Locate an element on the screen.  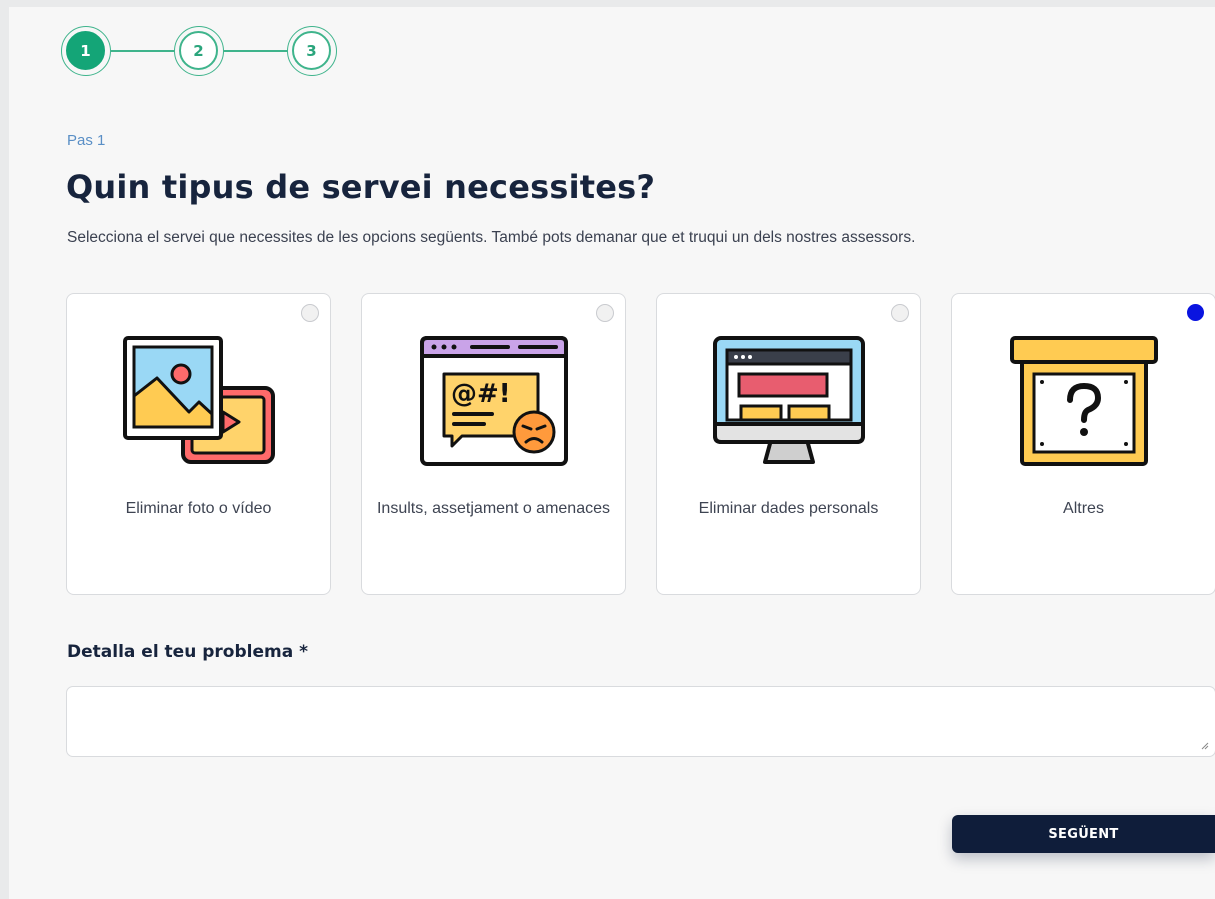
page-title: Quin tipus de servei necessites? is located at coordinates (361, 187).